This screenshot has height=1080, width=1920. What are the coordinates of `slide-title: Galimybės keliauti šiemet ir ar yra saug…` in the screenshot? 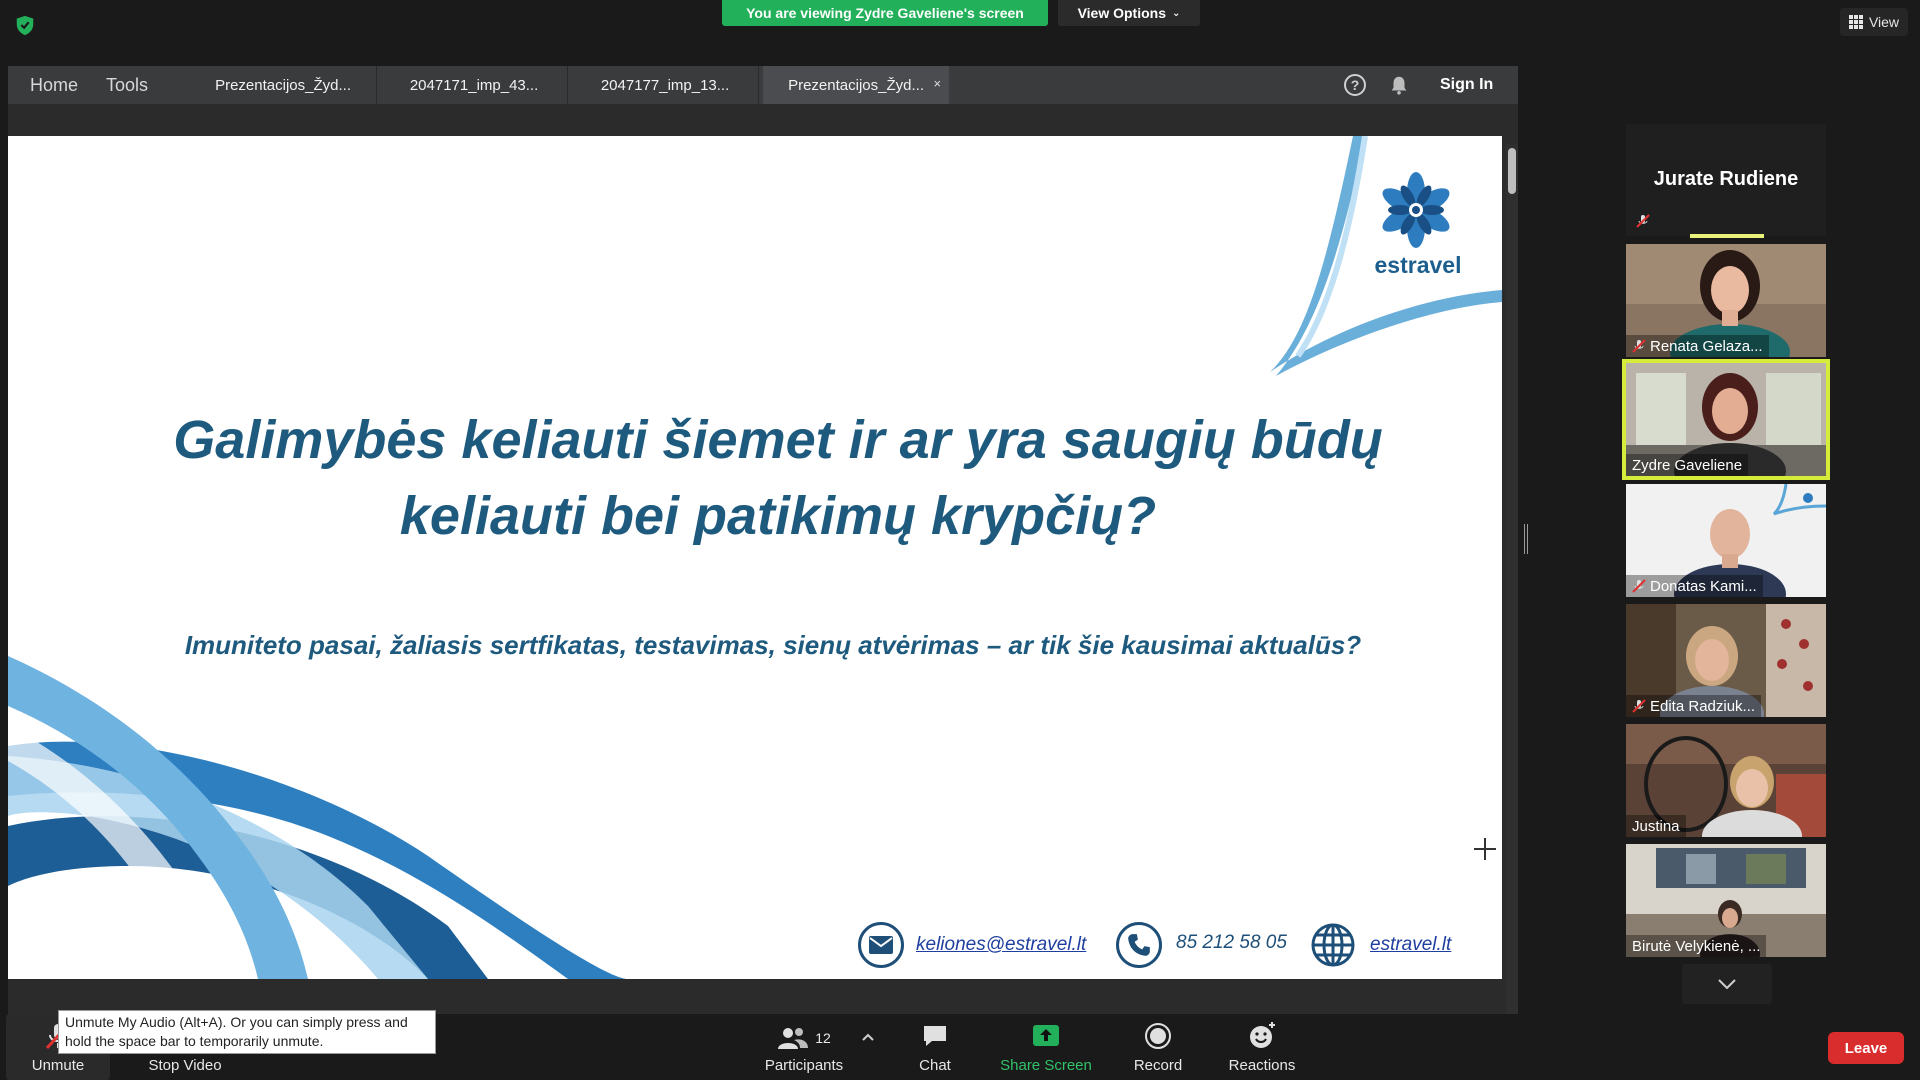 It's located at (778, 478).